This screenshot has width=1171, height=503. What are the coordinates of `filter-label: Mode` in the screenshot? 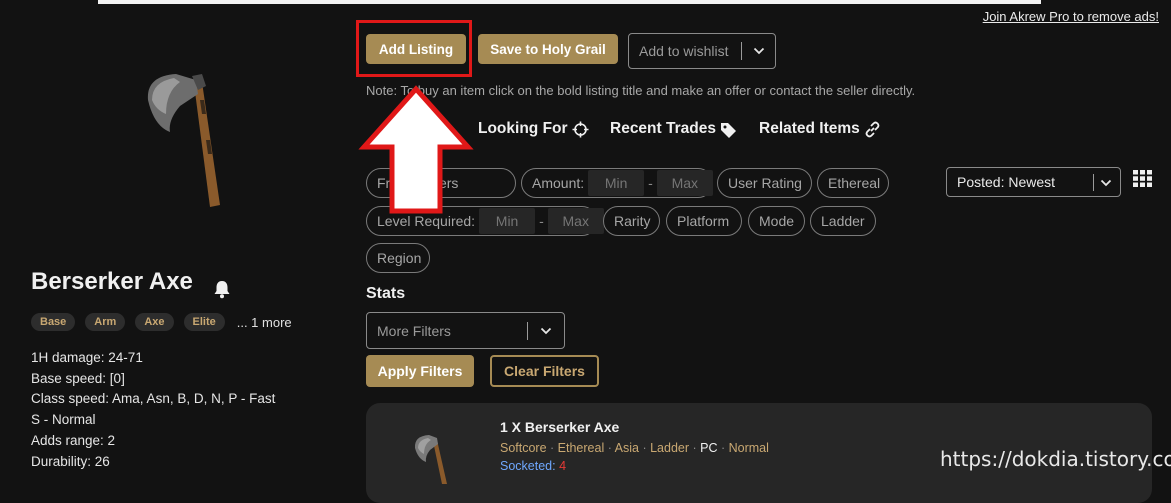 It's located at (777, 221).